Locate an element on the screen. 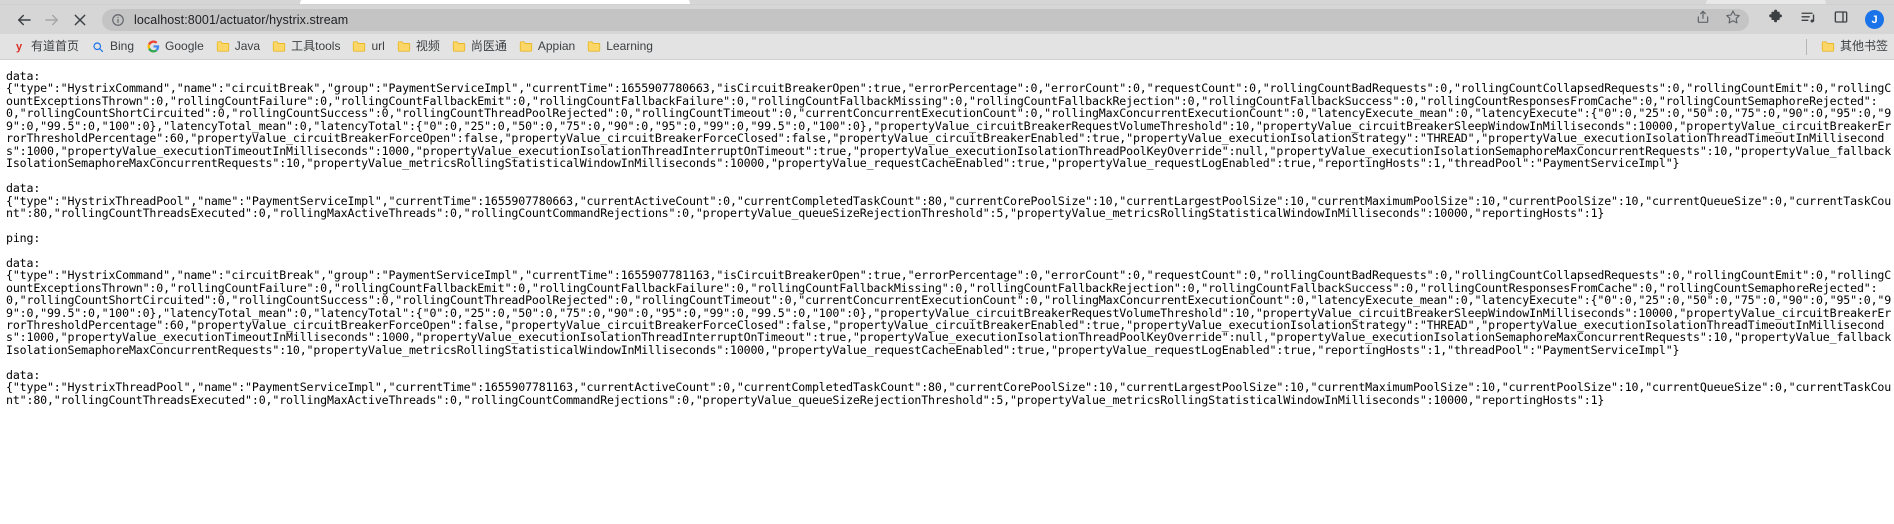  bookmark-folder-appian: Appian is located at coordinates (547, 46).